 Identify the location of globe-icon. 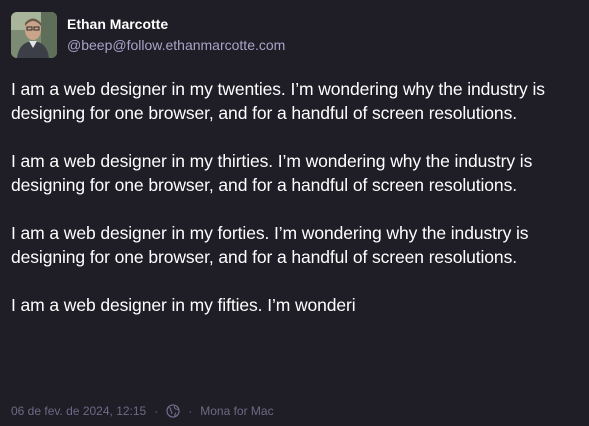
(173, 411).